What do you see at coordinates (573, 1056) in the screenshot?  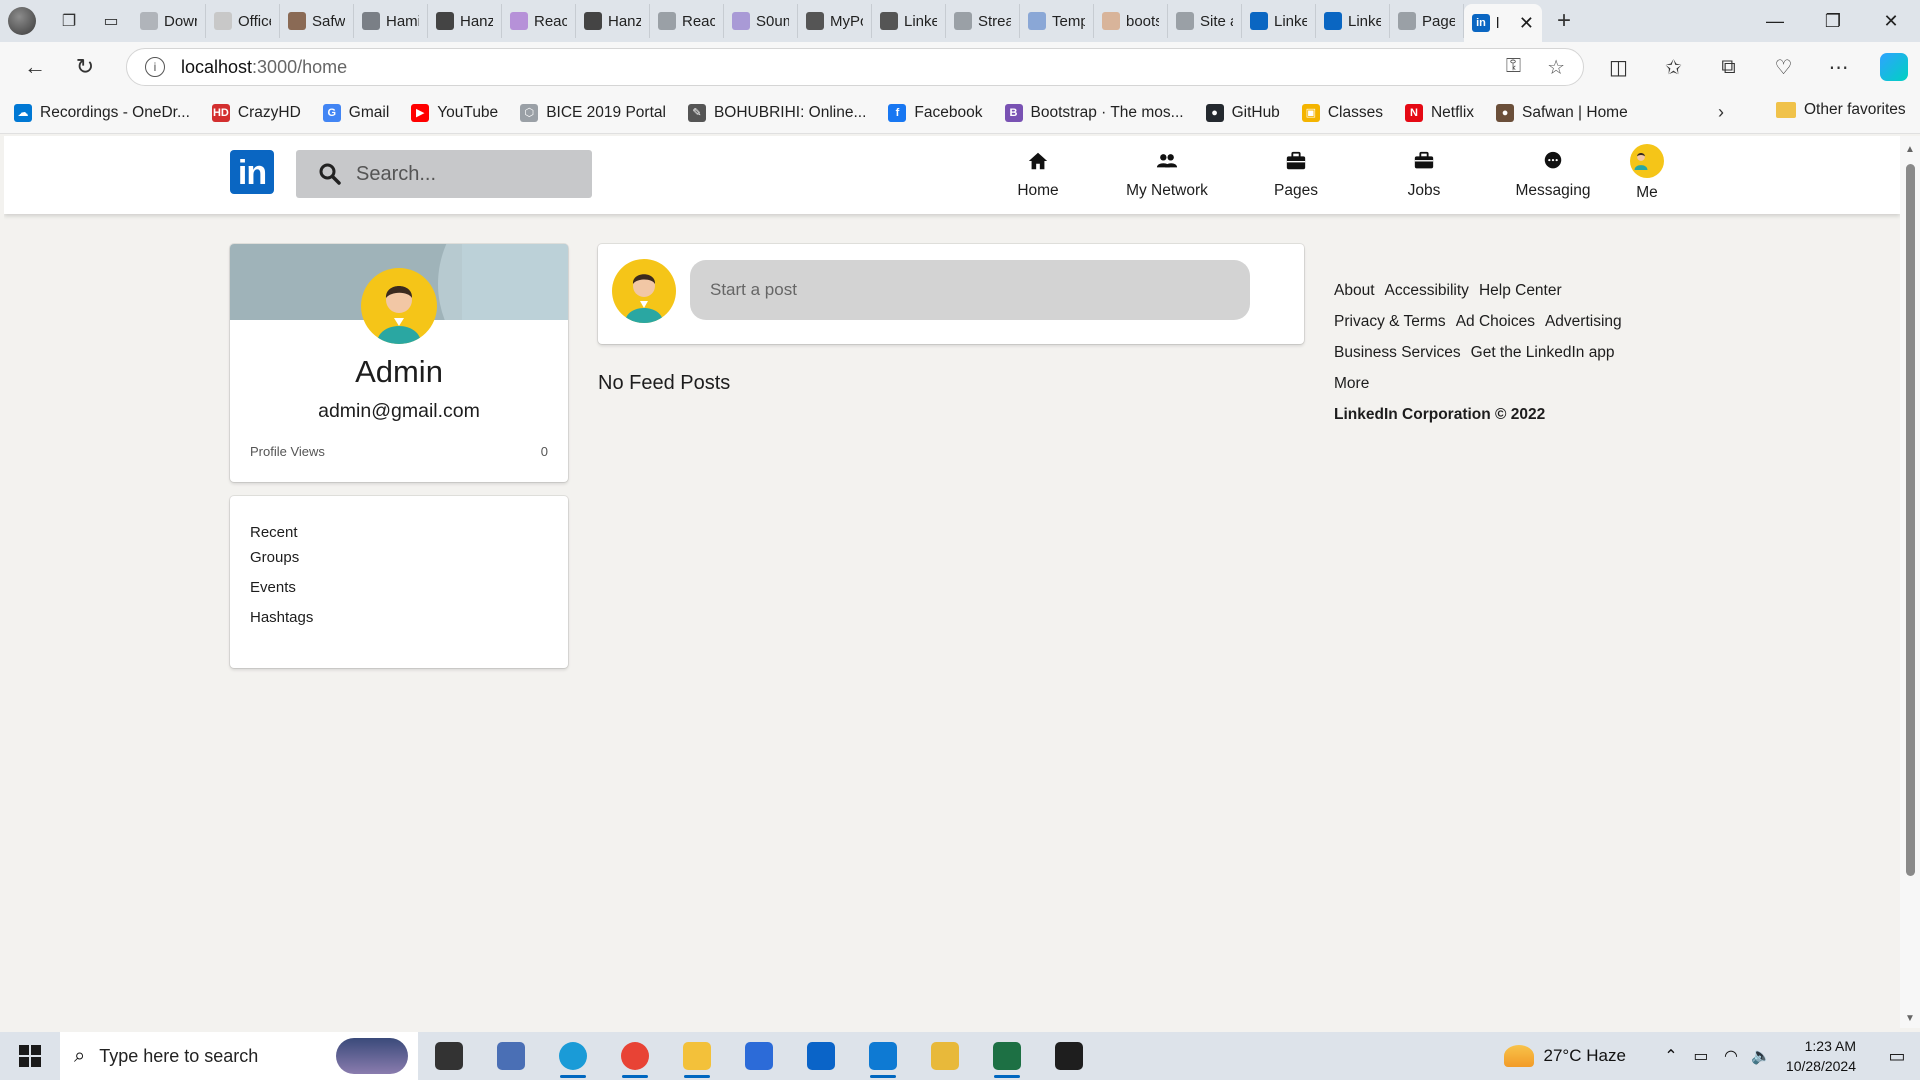 I see `taskbar-app-edge` at bounding box center [573, 1056].